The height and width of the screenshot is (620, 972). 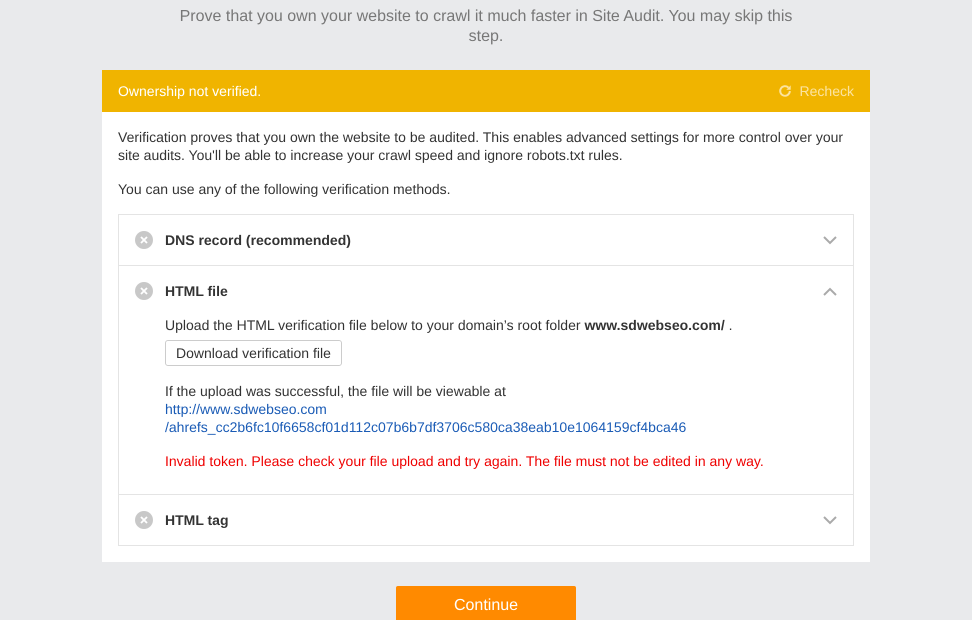 I want to click on method-header: HTML file, so click(x=486, y=291).